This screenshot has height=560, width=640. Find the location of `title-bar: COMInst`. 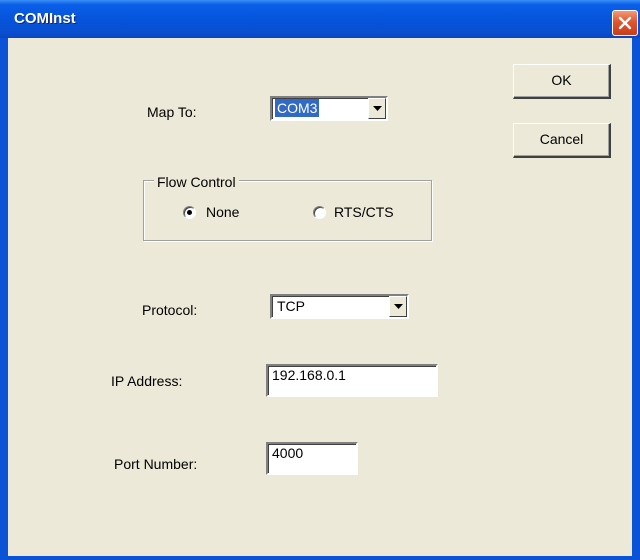

title-bar: COMInst is located at coordinates (320, 19).